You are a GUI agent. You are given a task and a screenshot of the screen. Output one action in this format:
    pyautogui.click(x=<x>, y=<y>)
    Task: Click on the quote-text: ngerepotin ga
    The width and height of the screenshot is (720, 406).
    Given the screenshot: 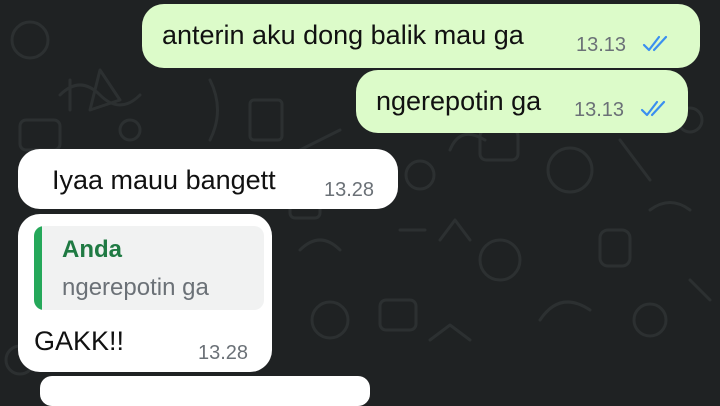 What is the action you would take?
    pyautogui.click(x=135, y=287)
    